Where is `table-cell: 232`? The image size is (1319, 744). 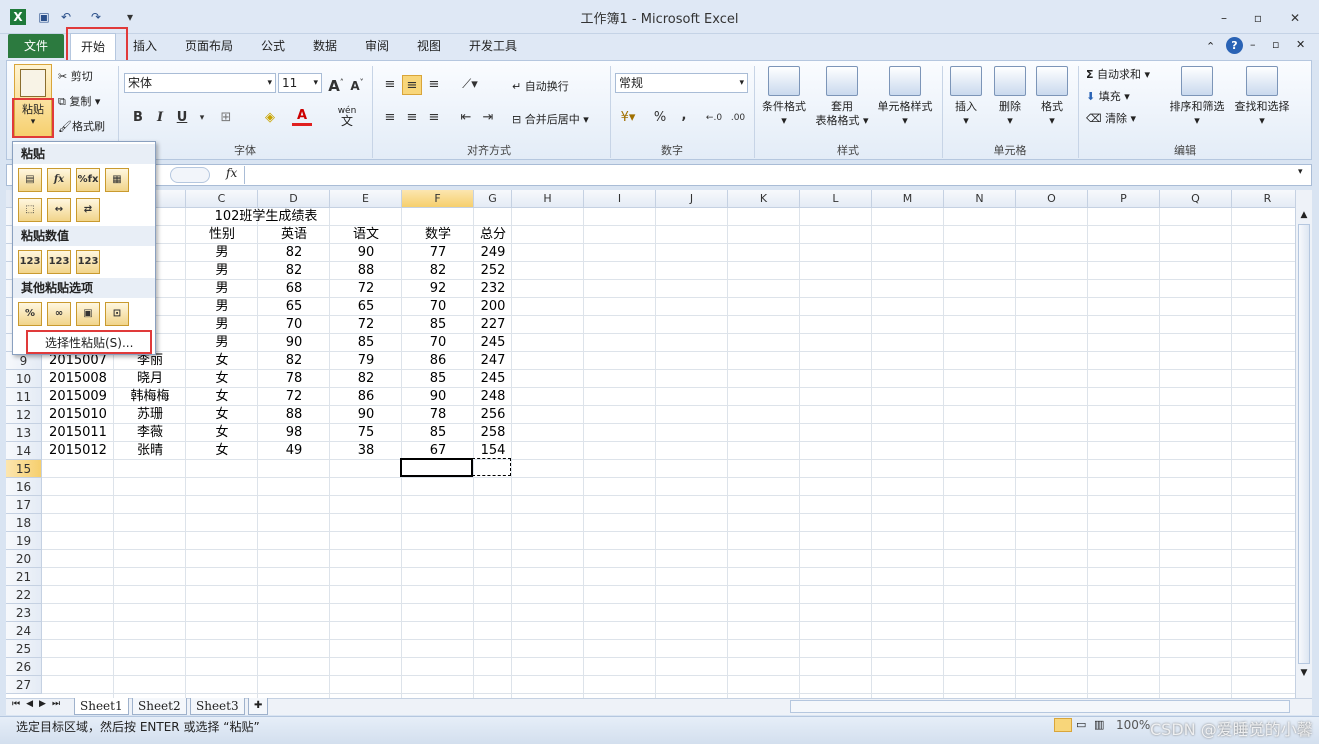 table-cell: 232 is located at coordinates (493, 289).